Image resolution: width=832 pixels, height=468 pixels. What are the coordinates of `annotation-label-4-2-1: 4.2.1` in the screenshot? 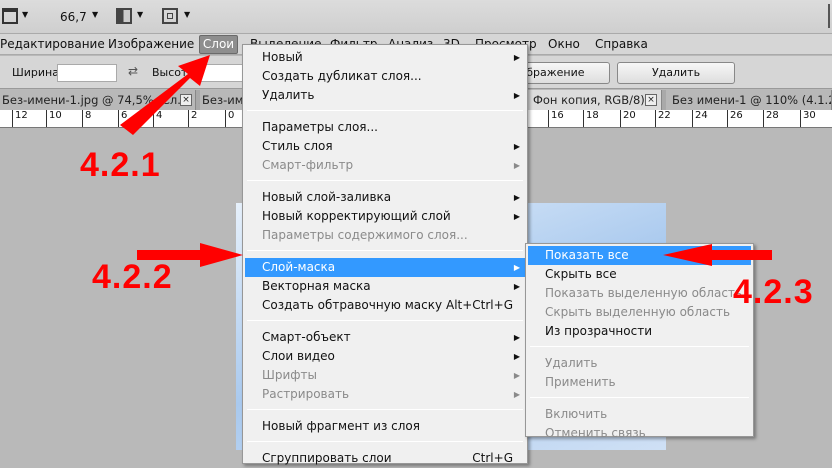 It's located at (120, 165).